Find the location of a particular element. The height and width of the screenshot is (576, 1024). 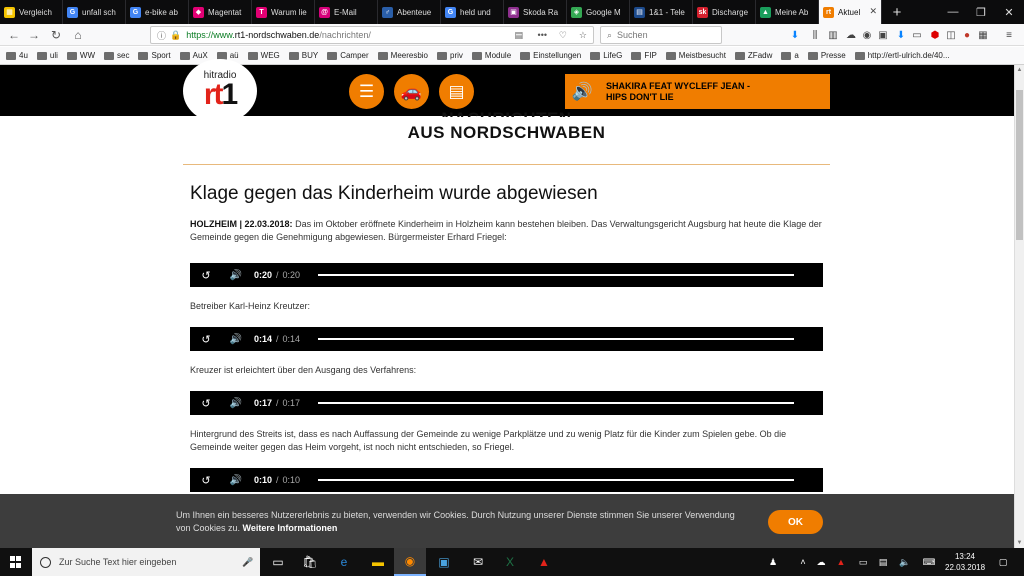

page-actions-icon: ••• is located at coordinates (542, 35).